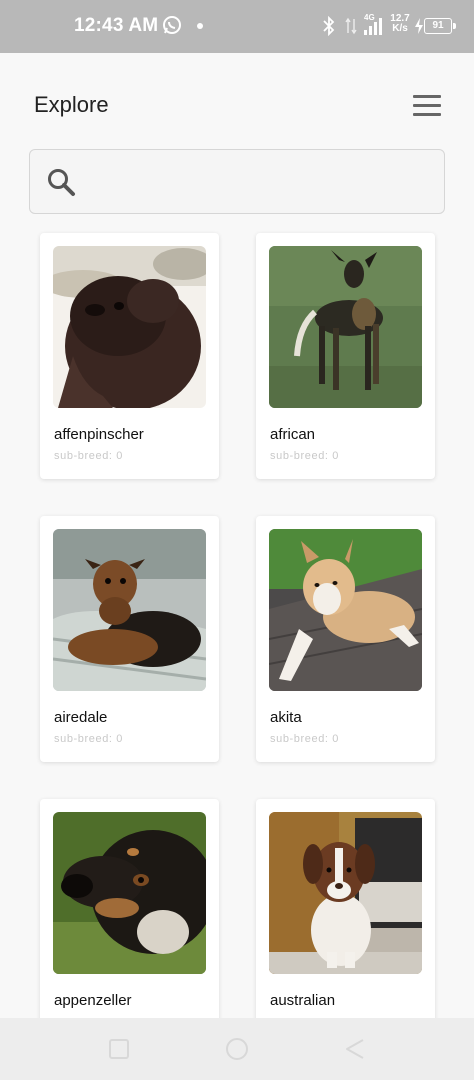  I want to click on back-icon, so click(355, 1049).